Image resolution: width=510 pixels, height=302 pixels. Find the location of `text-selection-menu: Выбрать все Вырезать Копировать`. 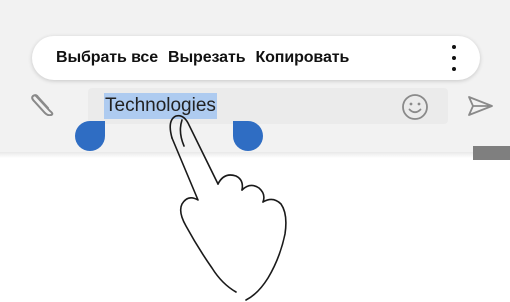

text-selection-menu: Выбрать все Вырезать Копировать is located at coordinates (256, 58).